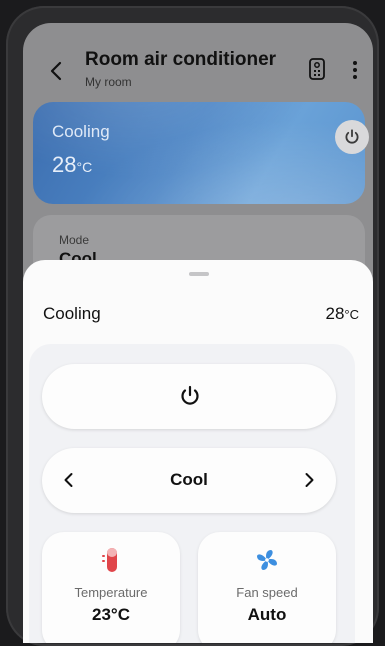 This screenshot has width=385, height=646. I want to click on device-status-card: Cooling 28°C, so click(201, 153).